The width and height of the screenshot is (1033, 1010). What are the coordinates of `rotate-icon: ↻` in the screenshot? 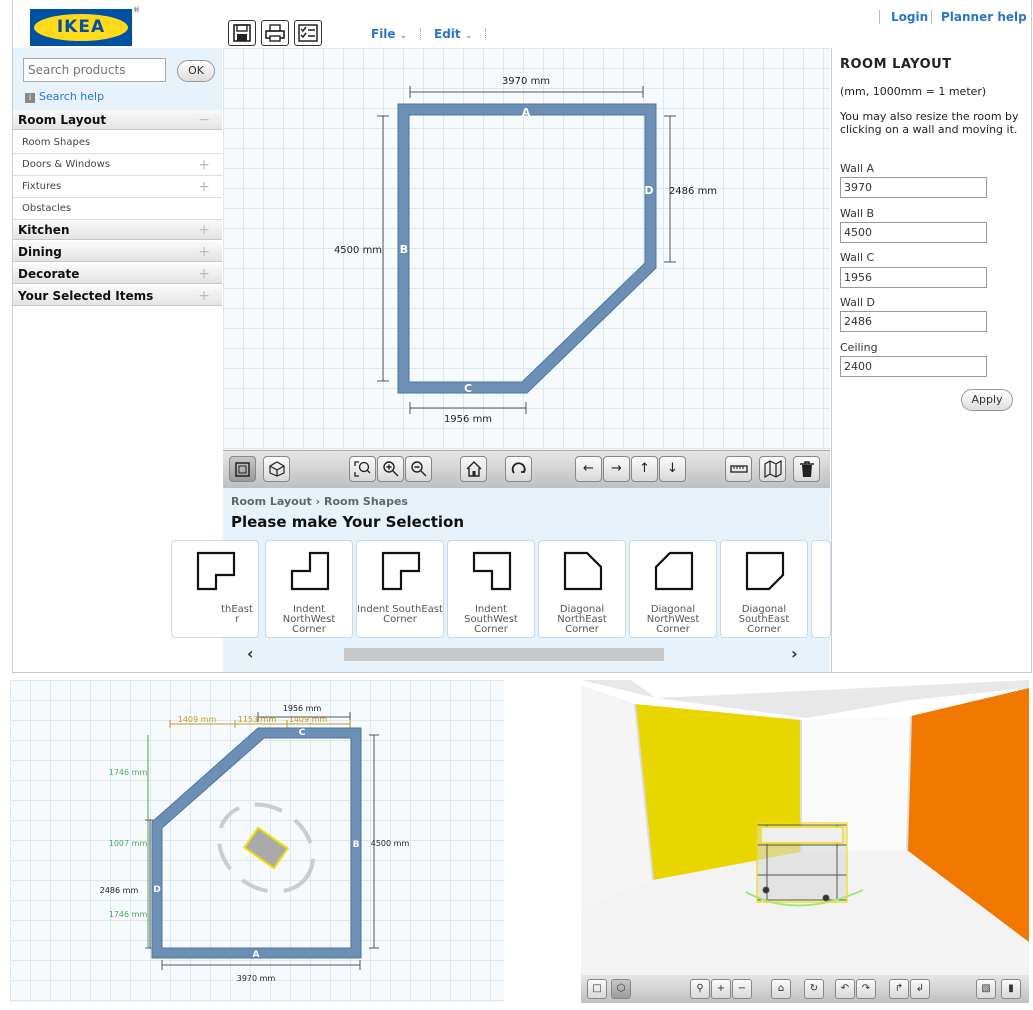 It's located at (814, 989).